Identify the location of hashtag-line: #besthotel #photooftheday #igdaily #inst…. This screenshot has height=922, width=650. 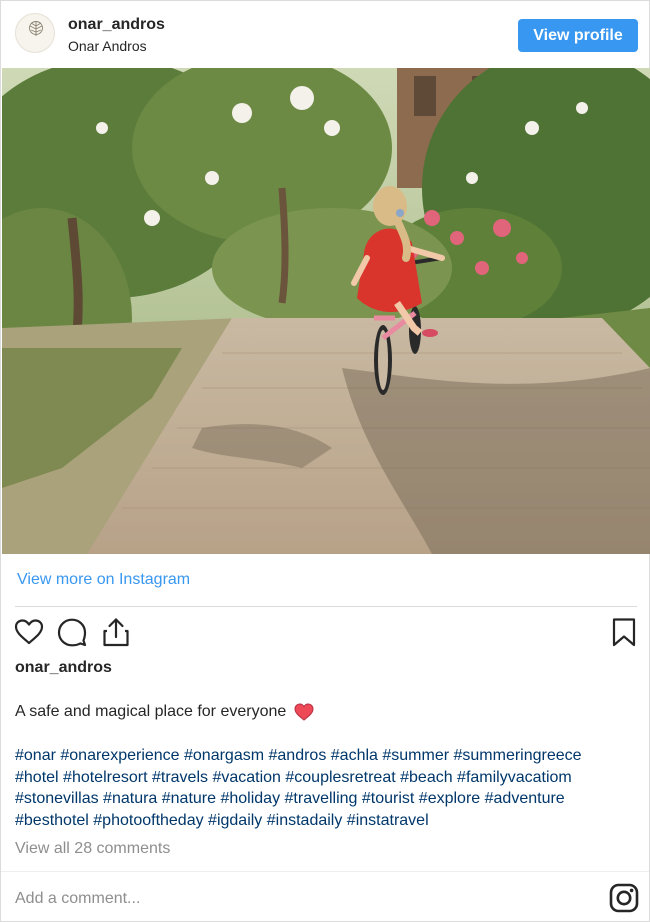
(325, 821).